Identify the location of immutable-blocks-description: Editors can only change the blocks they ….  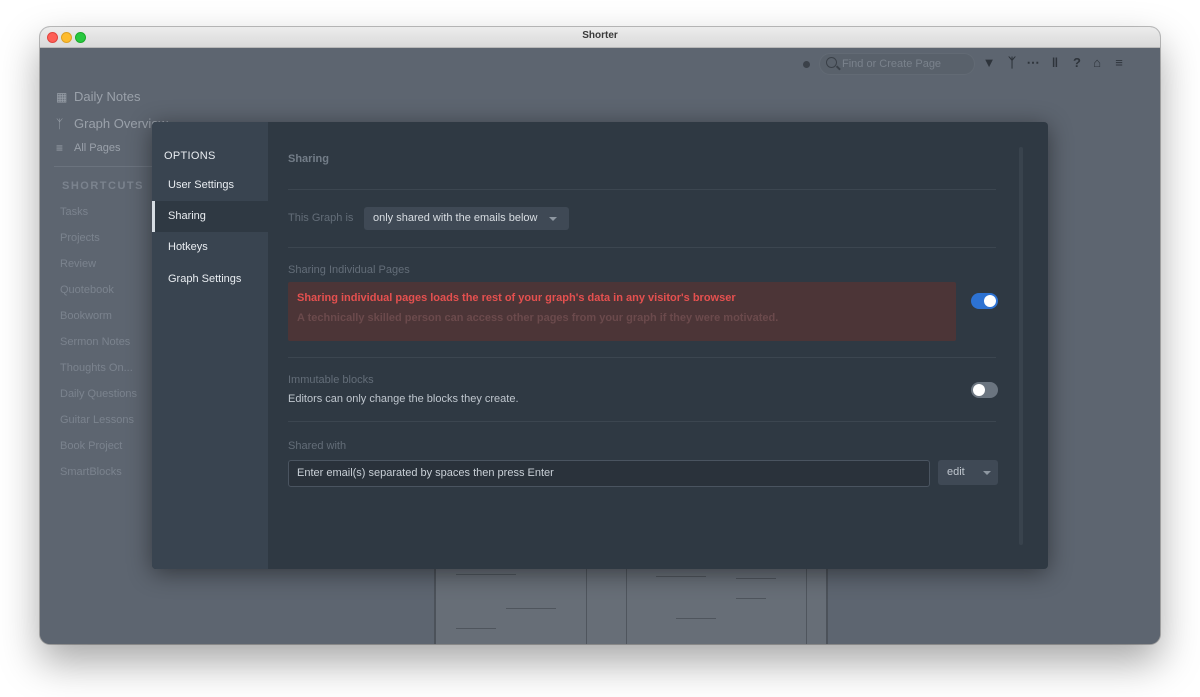
(403, 399).